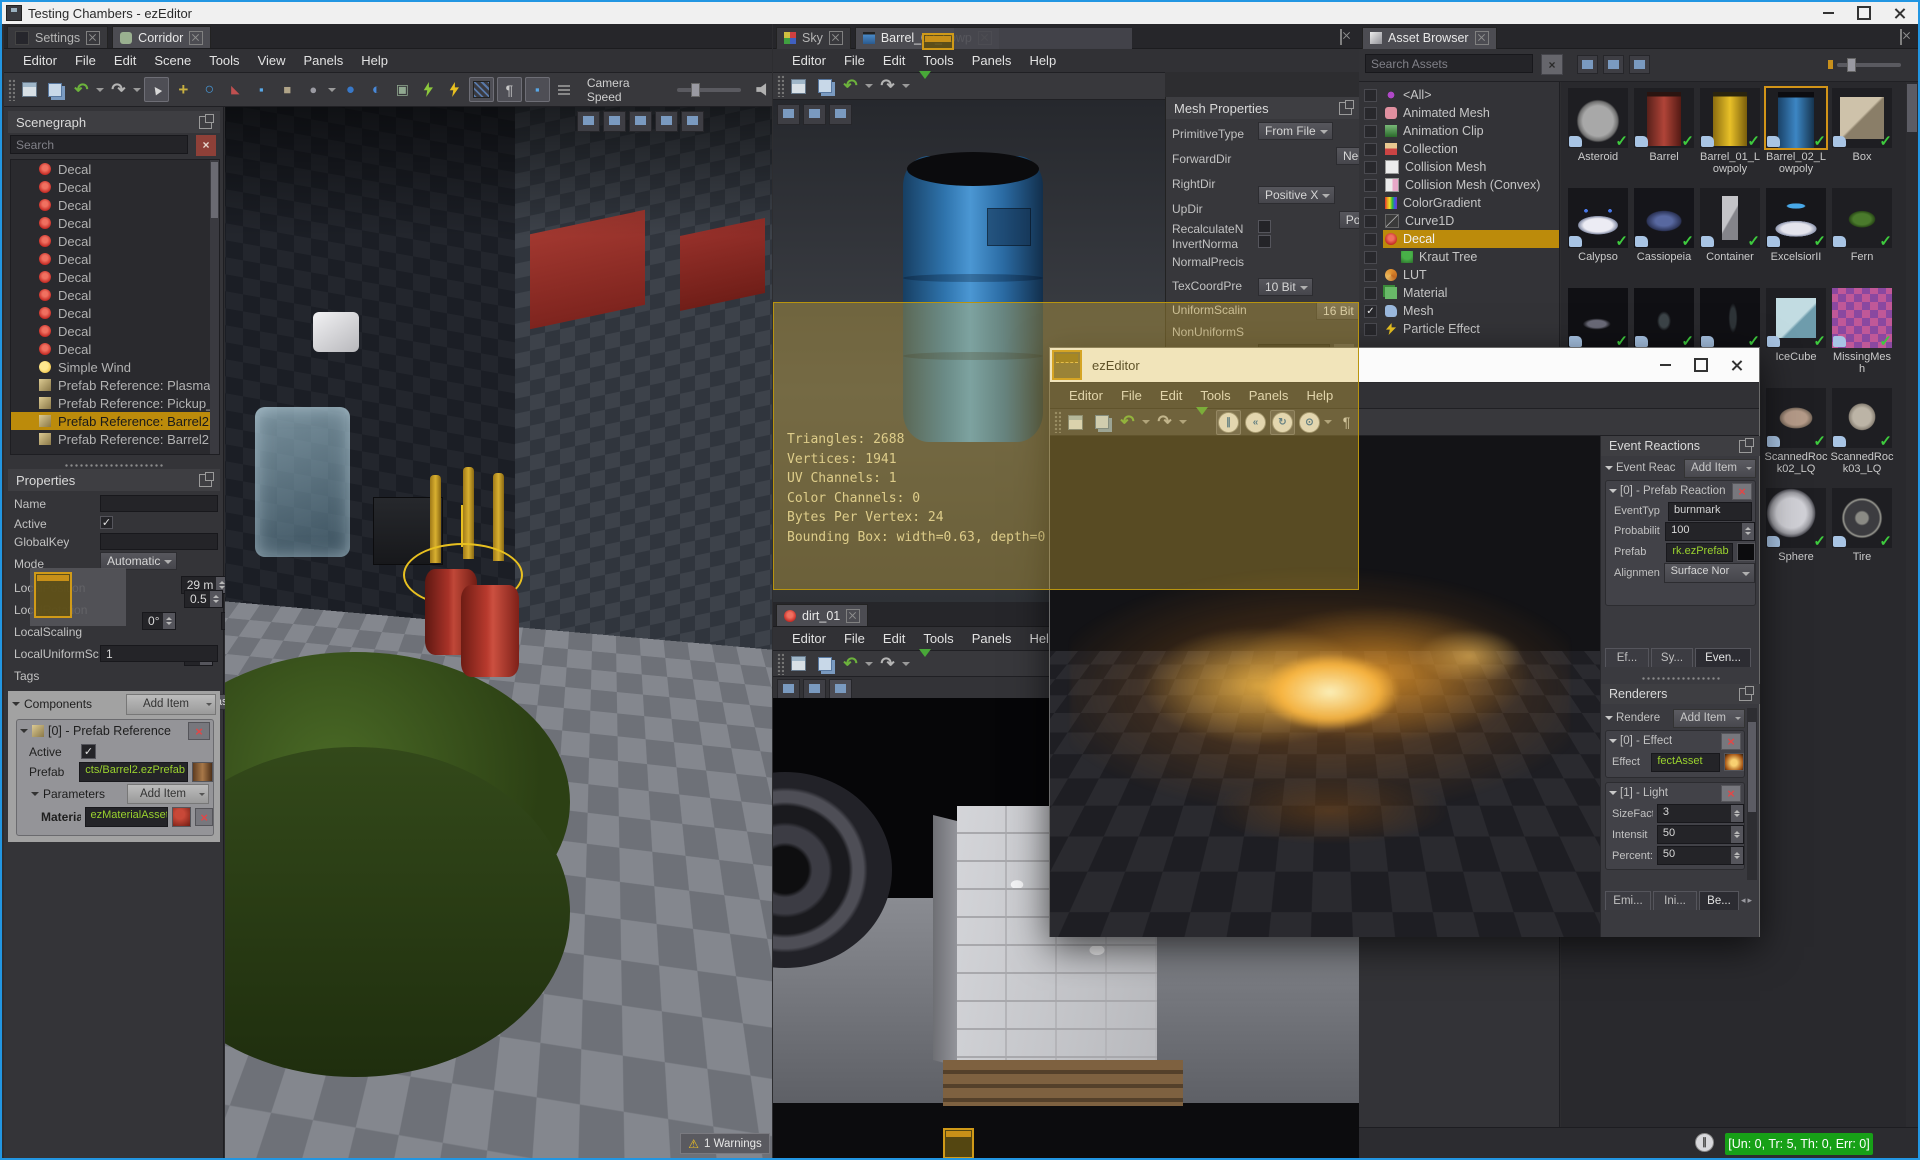 Image resolution: width=1920 pixels, height=1160 pixels. I want to click on pause-log-icon, so click(1704, 1142).